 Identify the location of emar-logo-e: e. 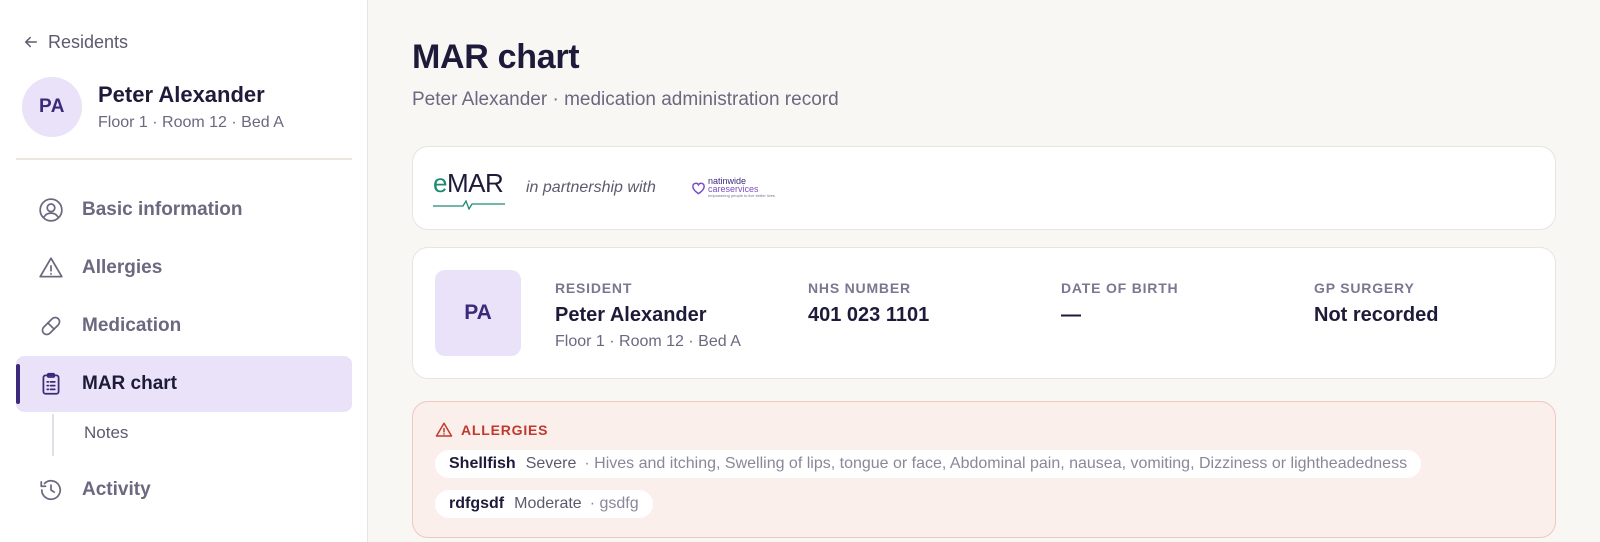
(440, 183).